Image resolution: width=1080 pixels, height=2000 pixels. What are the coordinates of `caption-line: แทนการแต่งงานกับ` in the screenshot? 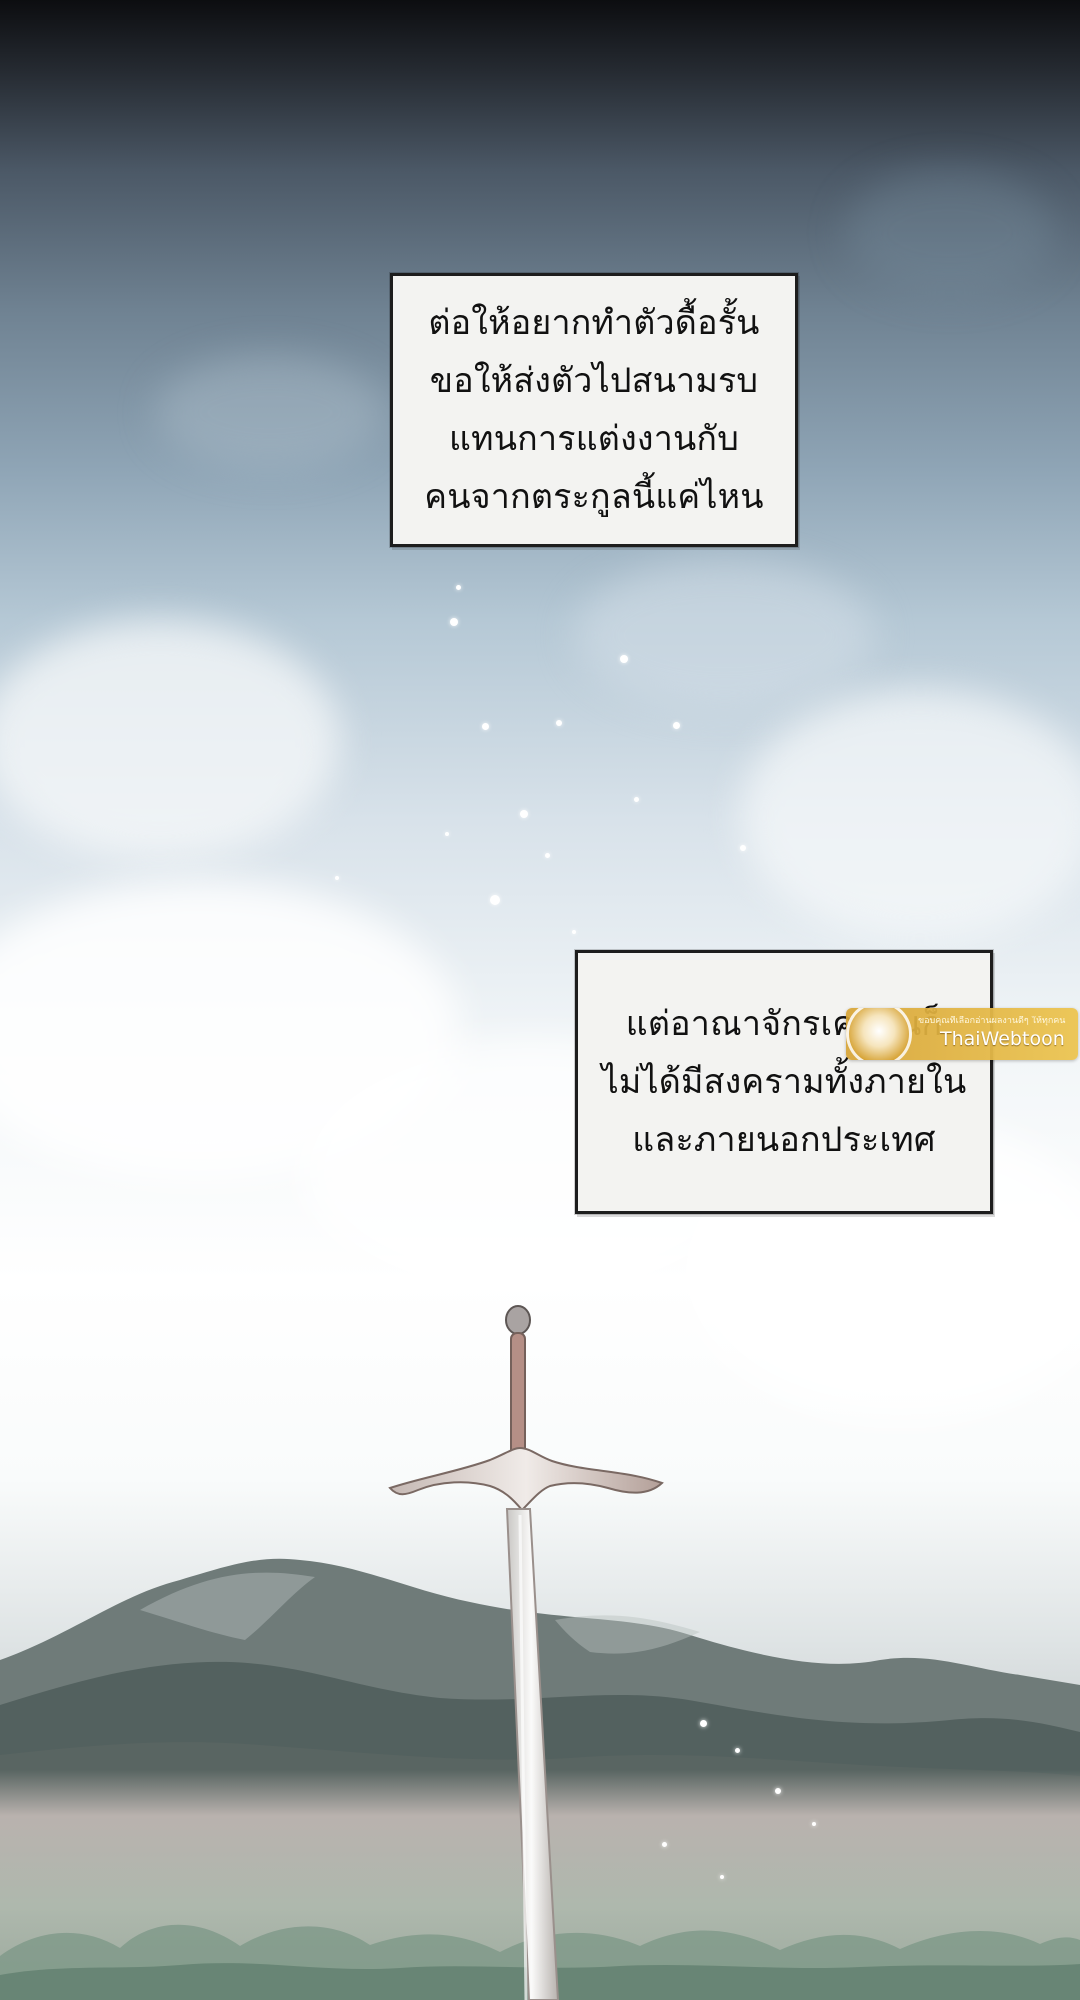 It's located at (593, 439).